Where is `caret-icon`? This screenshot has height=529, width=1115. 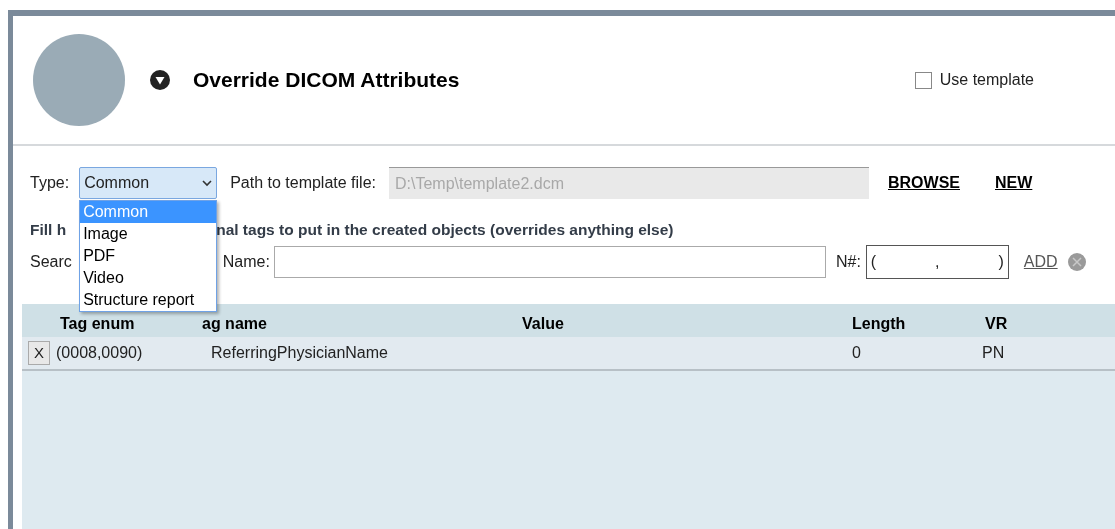
caret-icon is located at coordinates (160, 80).